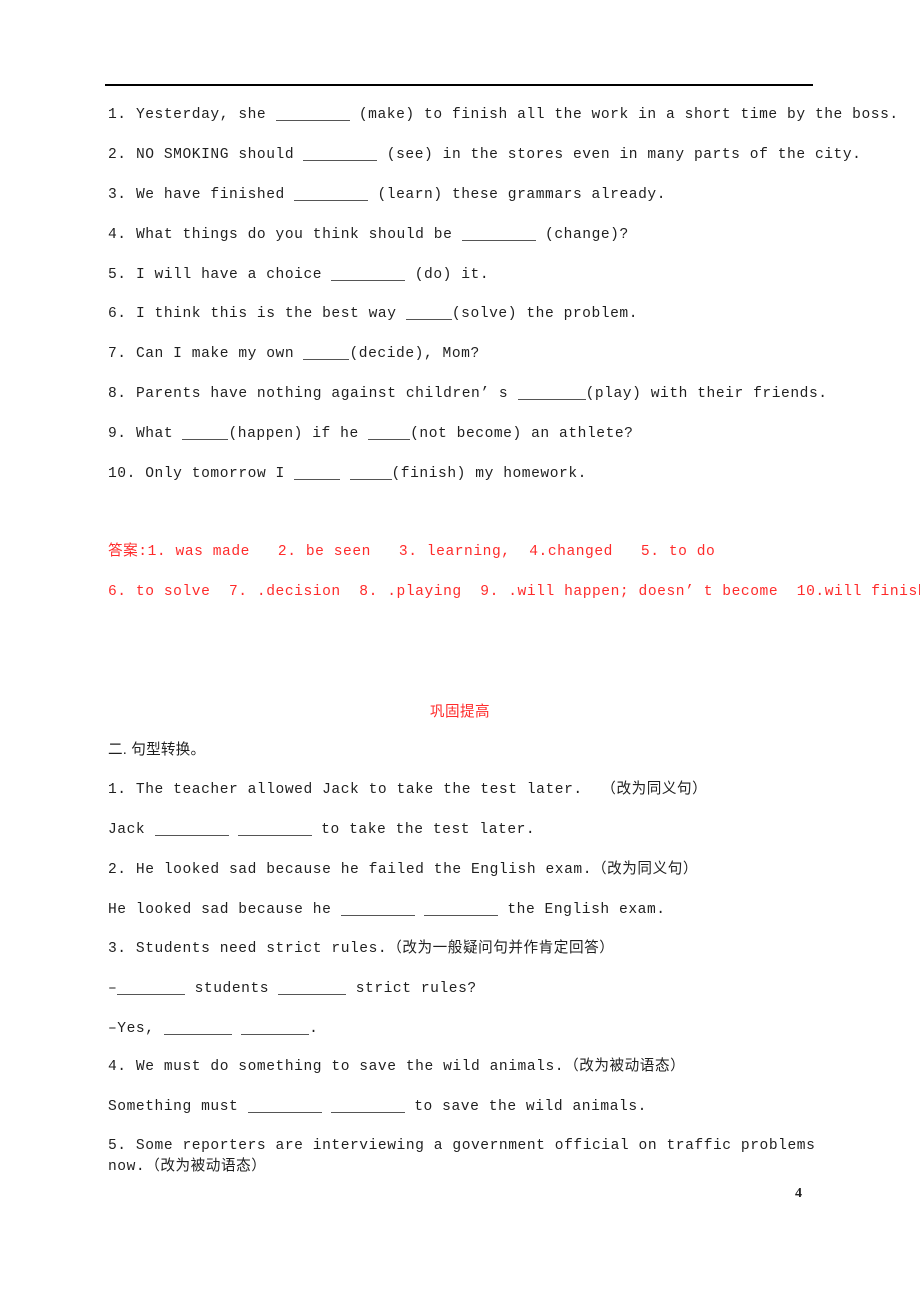  I want to click on item-5-post: (do) it., so click(447, 275).